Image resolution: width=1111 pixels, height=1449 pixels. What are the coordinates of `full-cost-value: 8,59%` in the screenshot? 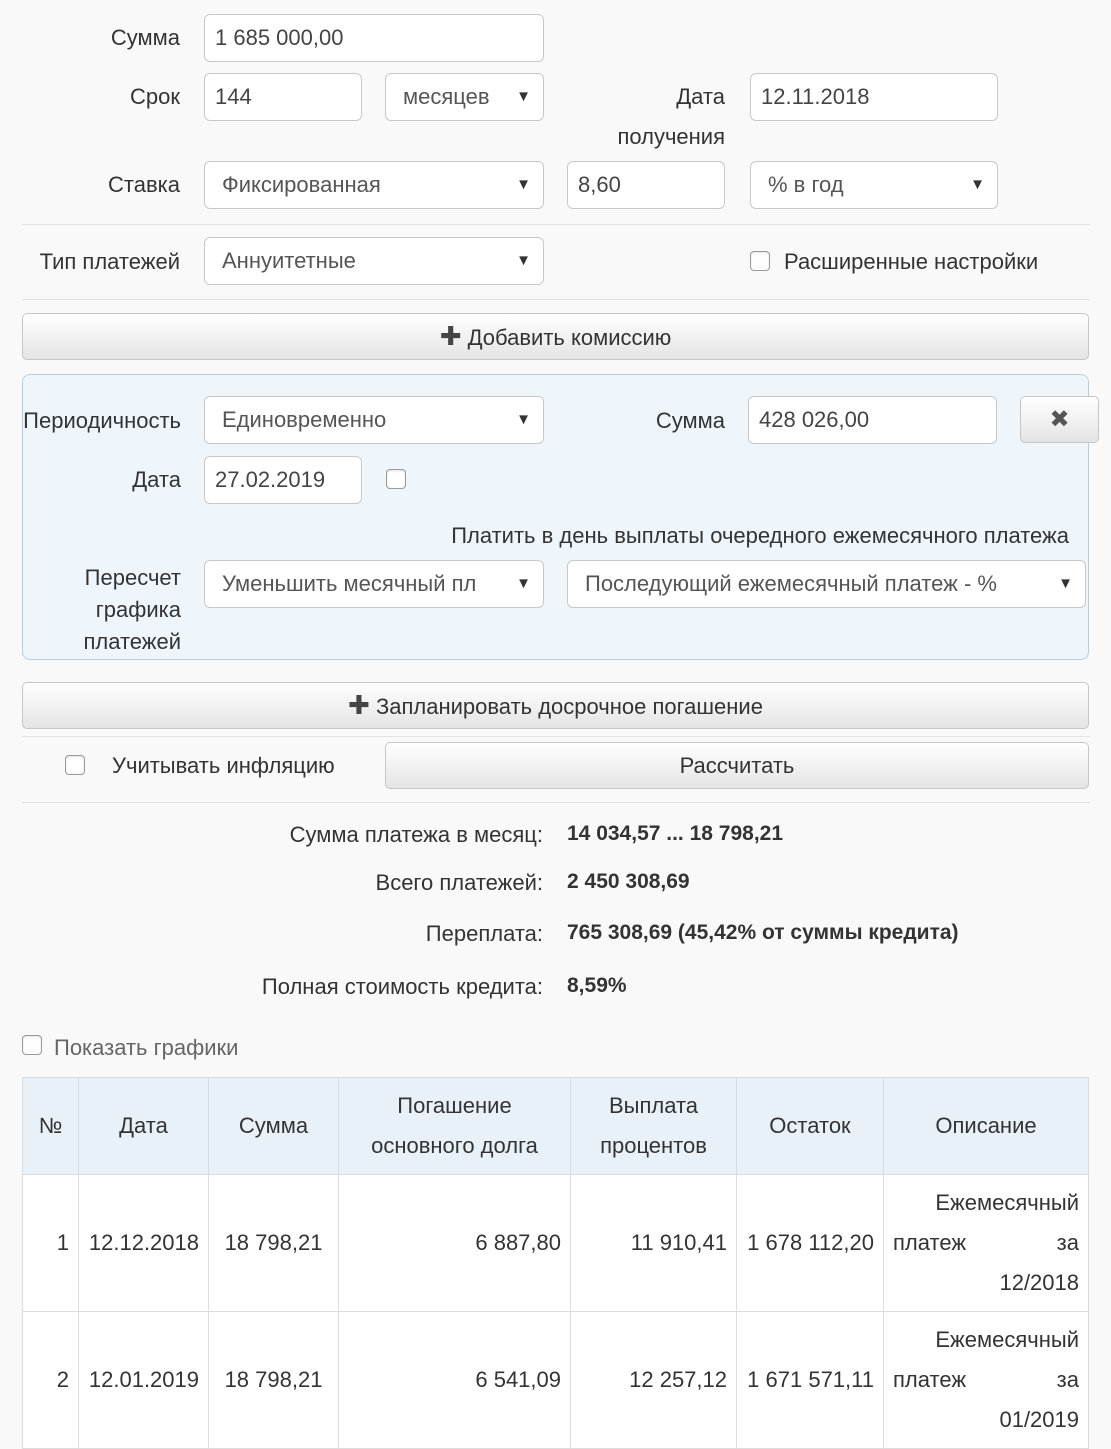 It's located at (597, 985).